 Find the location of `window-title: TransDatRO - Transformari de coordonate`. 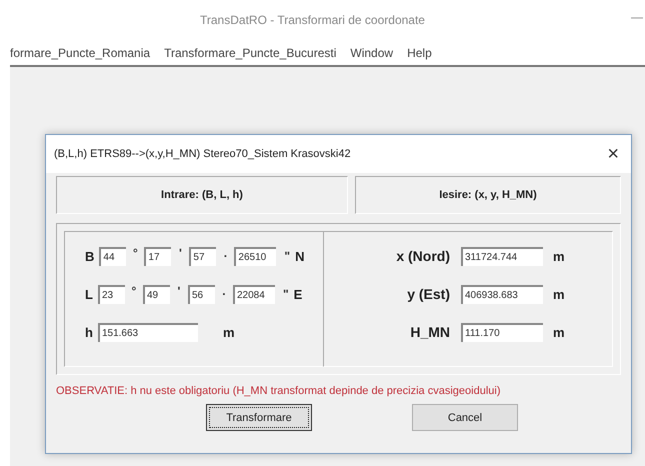

window-title: TransDatRO - Transformari de coordonate is located at coordinates (312, 20).